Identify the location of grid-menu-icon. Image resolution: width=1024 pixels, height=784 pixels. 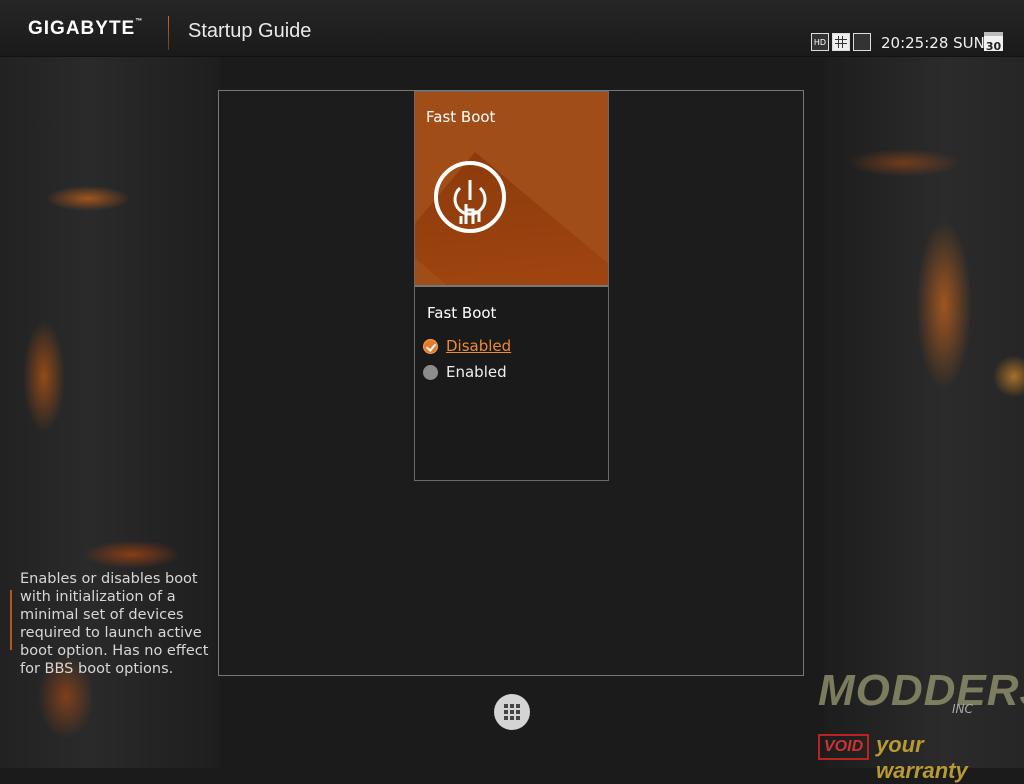
(512, 712).